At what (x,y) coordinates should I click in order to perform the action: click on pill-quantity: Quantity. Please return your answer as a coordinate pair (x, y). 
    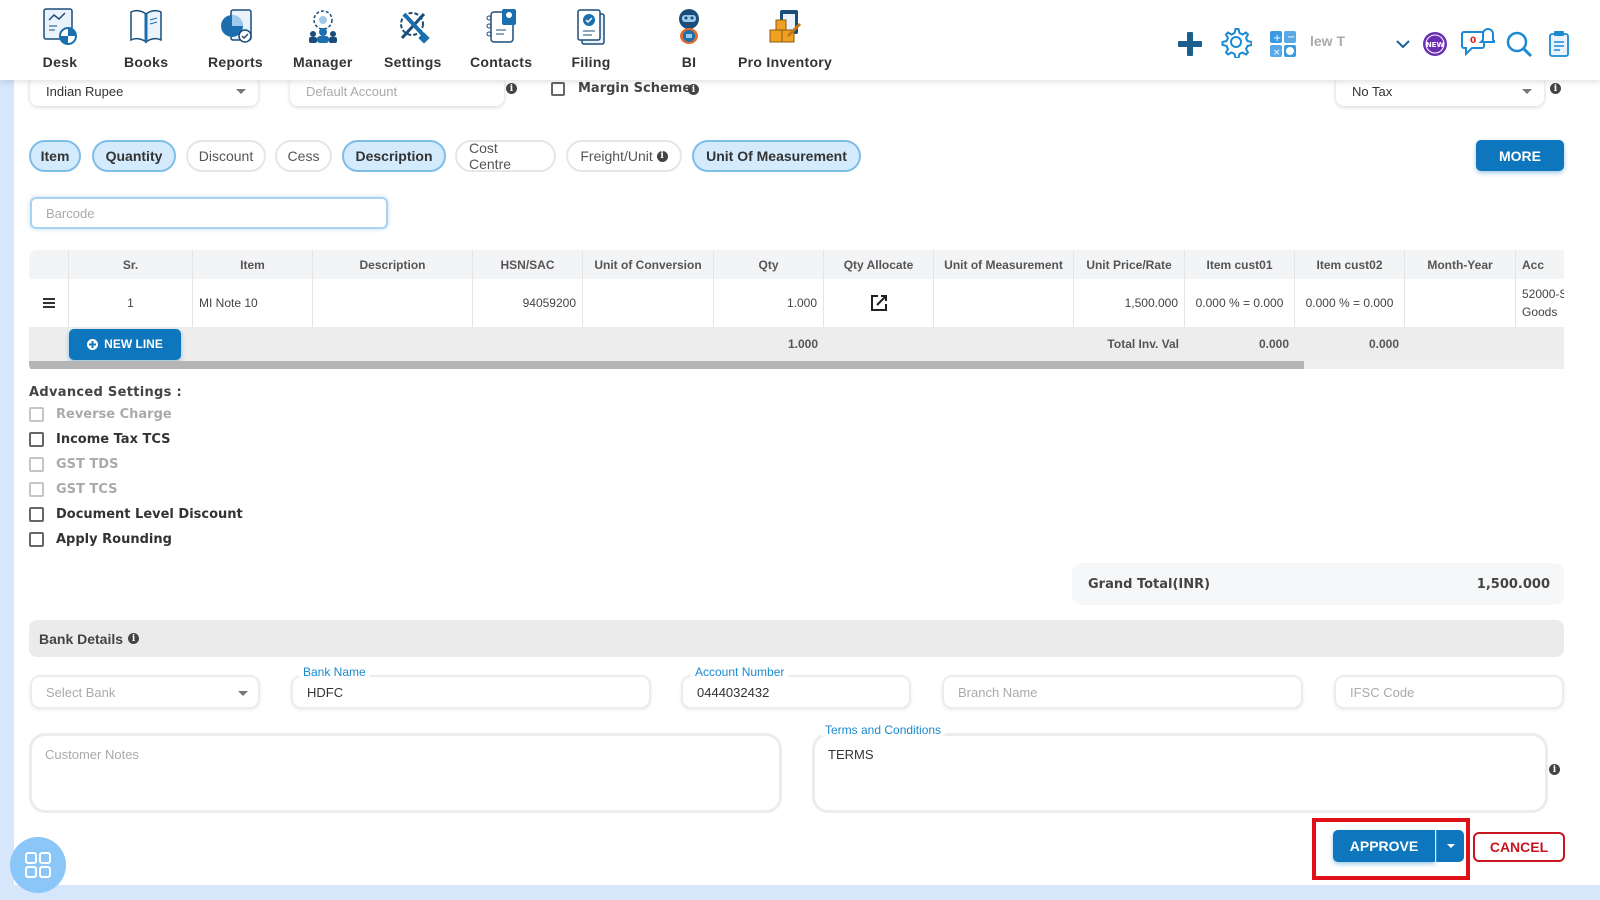
    Looking at the image, I should click on (134, 156).